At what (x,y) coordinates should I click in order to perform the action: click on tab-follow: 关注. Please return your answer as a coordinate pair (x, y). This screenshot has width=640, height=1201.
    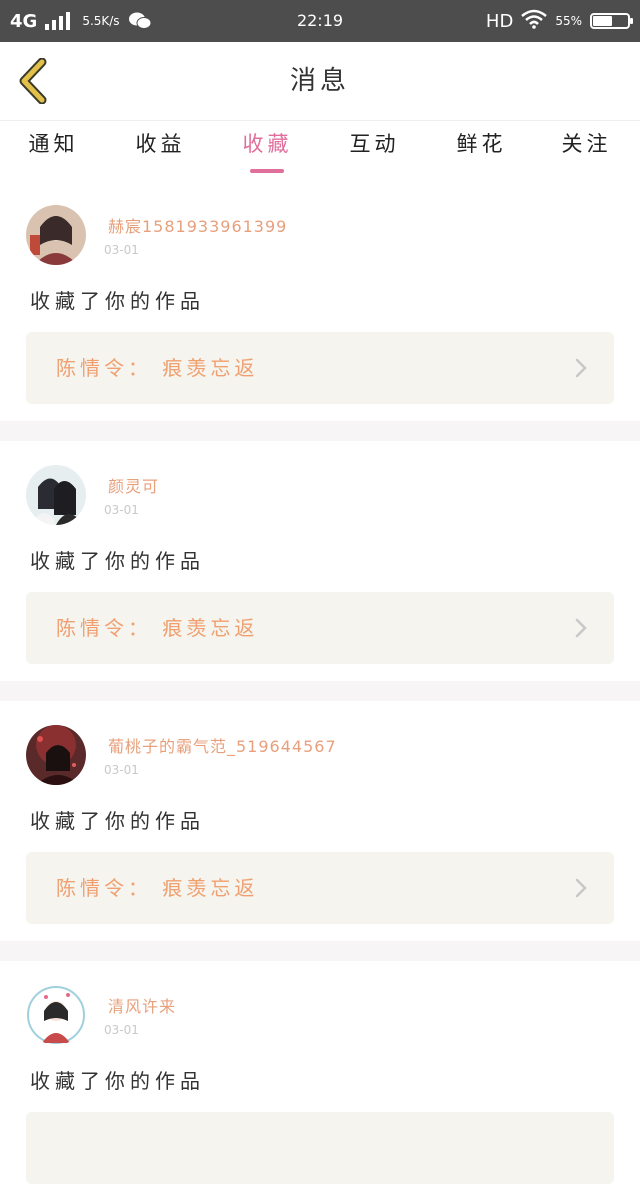
    Looking at the image, I should click on (586, 151).